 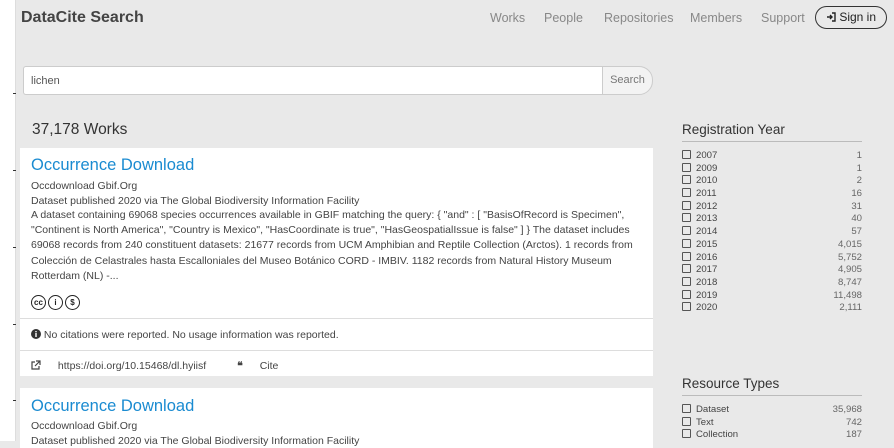 What do you see at coordinates (772, 245) in the screenshot?
I see `facet-year-2015: 2015 4,015` at bounding box center [772, 245].